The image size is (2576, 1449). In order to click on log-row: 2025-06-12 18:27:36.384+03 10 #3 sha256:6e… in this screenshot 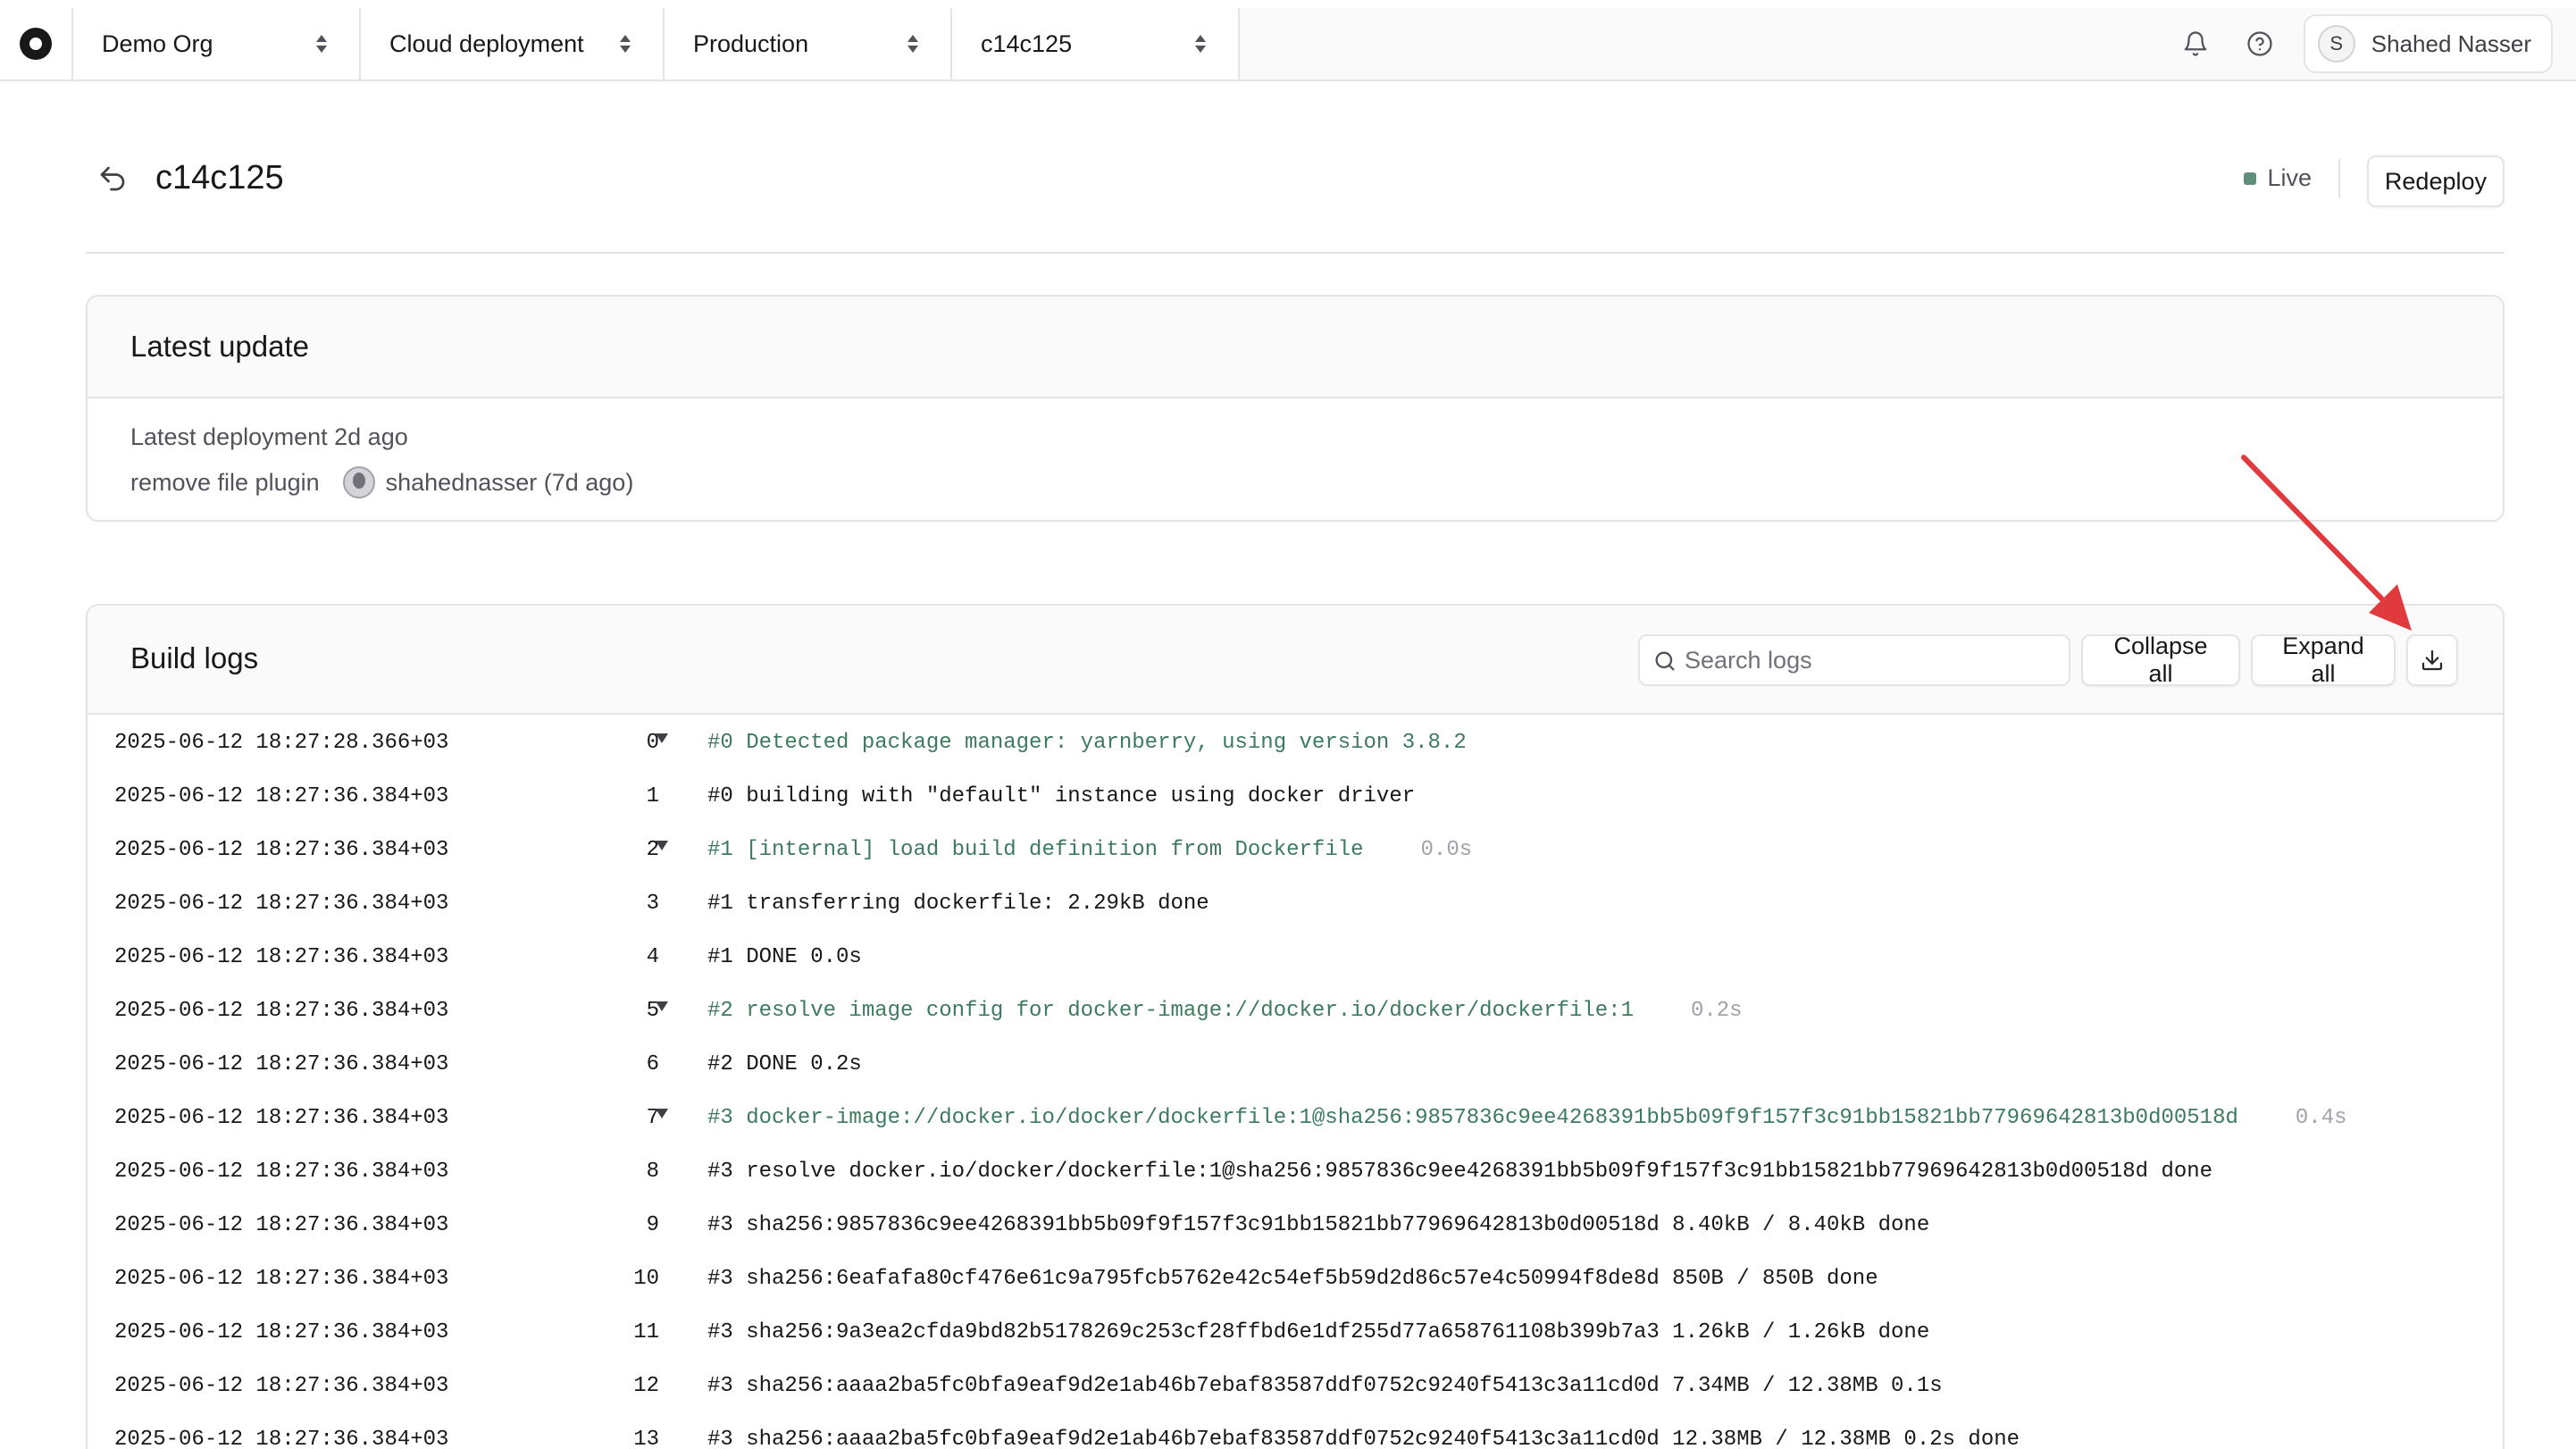, I will do `click(1296, 1279)`.